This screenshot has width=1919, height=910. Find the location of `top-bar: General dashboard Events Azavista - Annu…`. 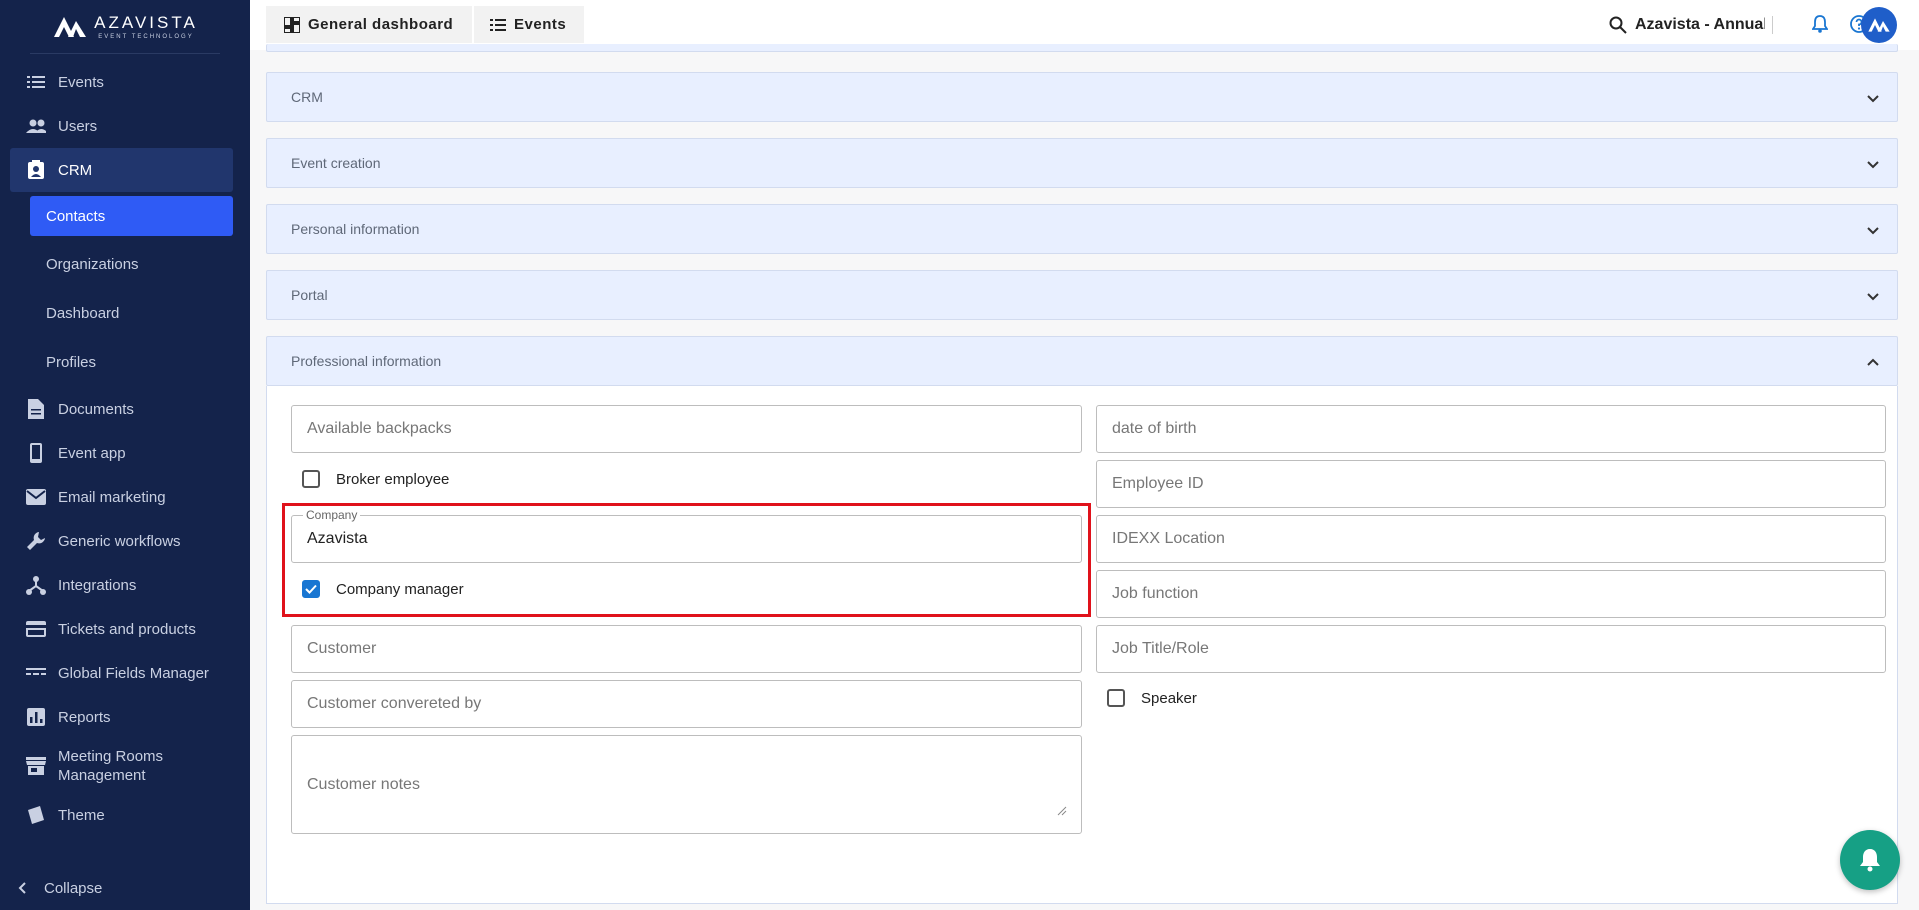

top-bar: General dashboard Events Azavista - Annu… is located at coordinates (1084, 25).